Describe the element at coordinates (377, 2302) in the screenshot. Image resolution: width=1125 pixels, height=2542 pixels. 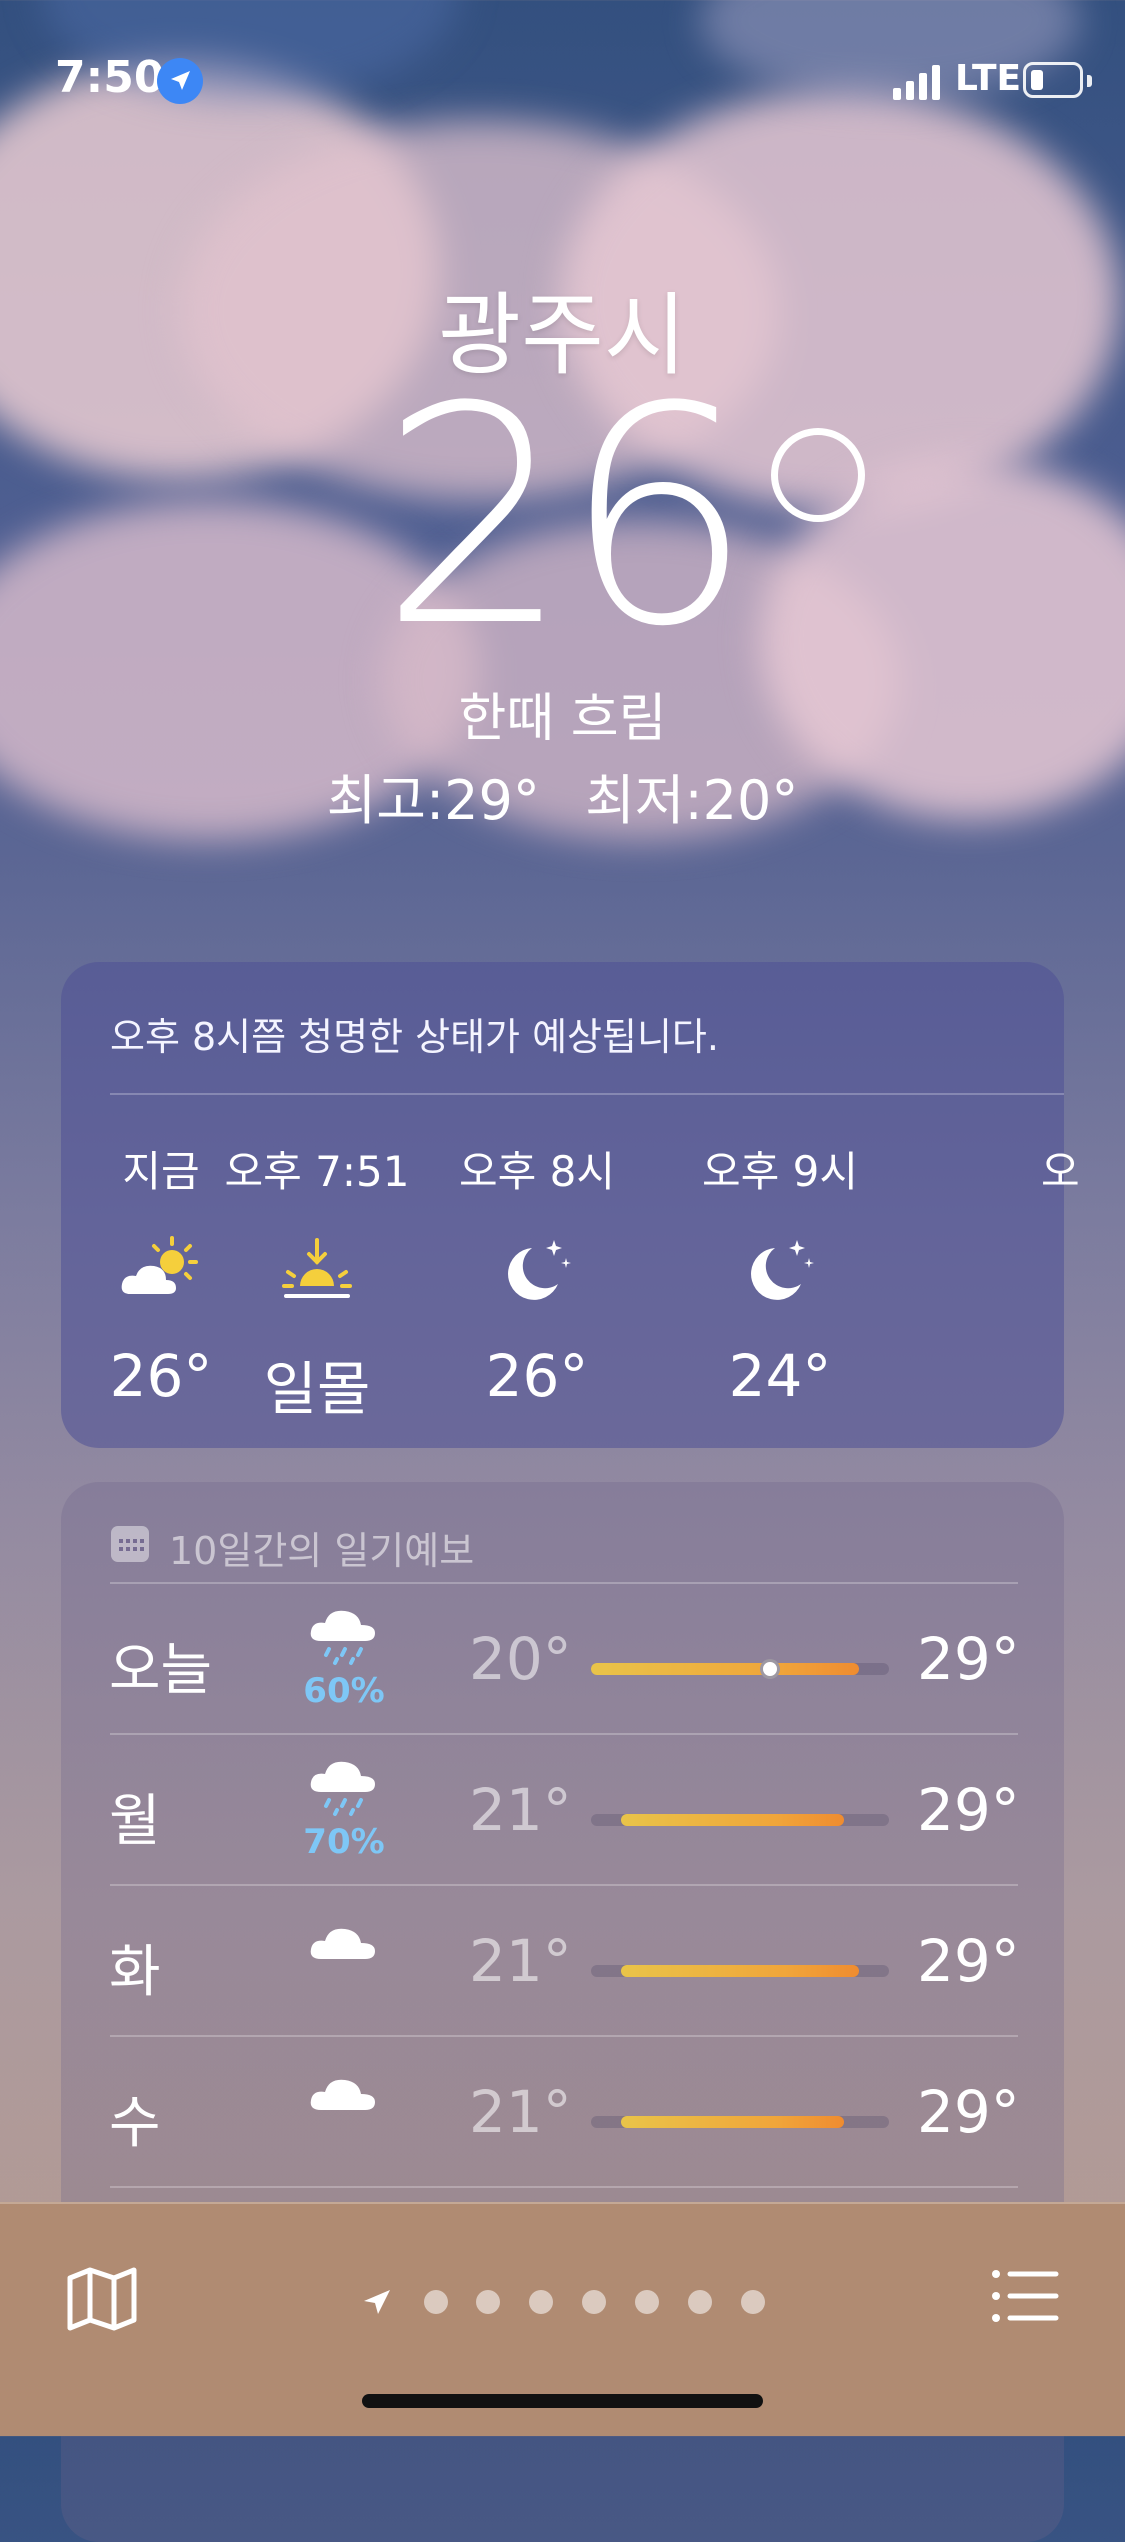
I see `current-location-icon` at that location.